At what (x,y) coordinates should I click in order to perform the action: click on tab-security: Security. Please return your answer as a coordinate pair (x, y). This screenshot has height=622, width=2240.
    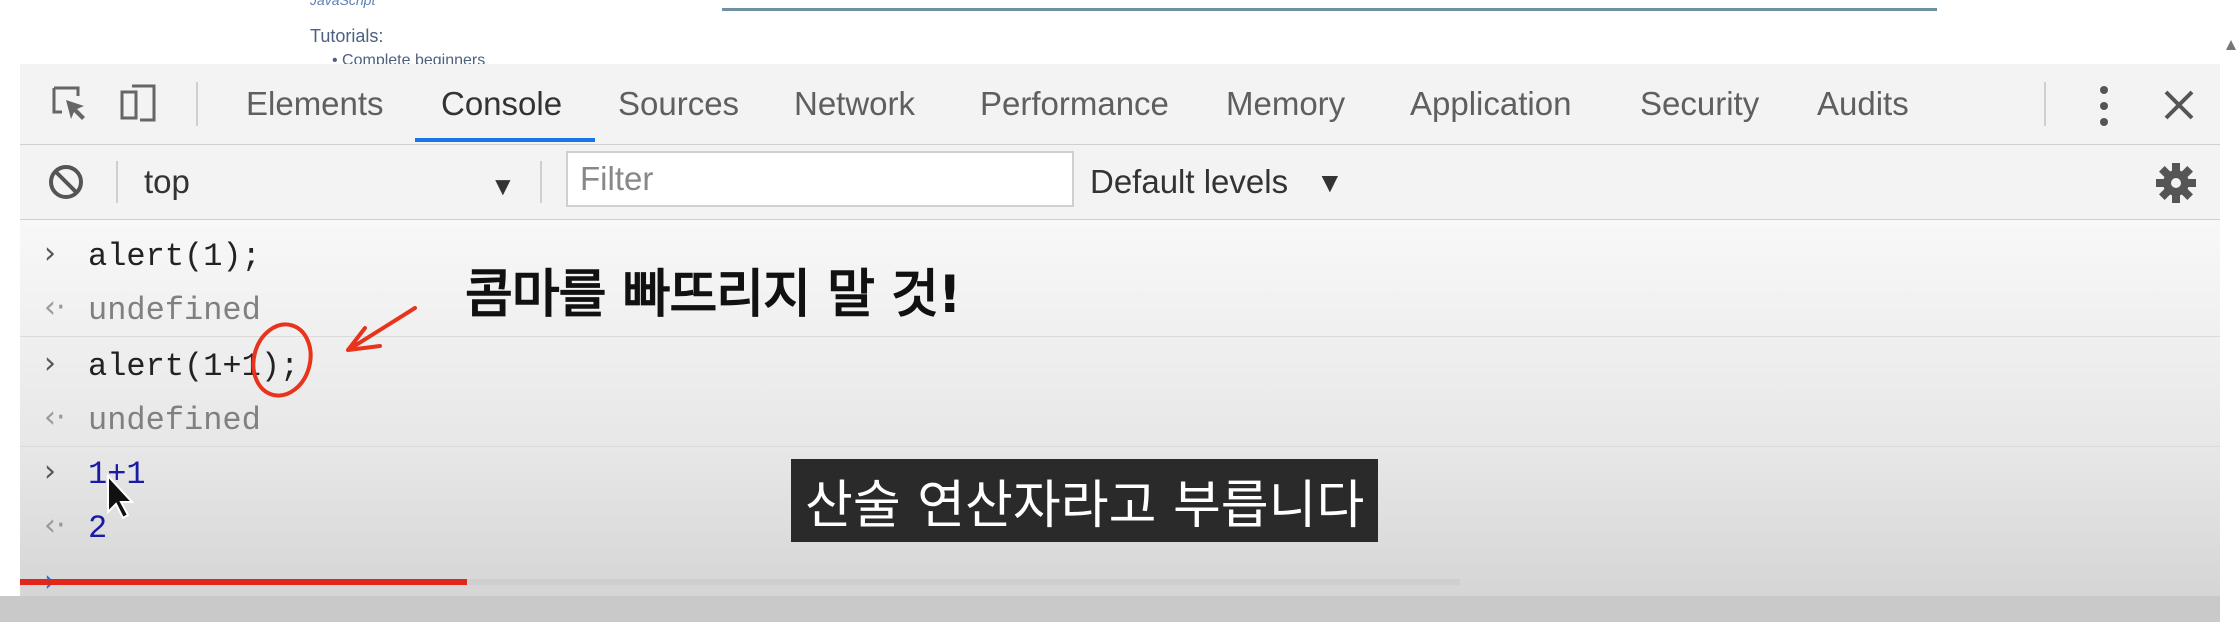
    Looking at the image, I should click on (1699, 104).